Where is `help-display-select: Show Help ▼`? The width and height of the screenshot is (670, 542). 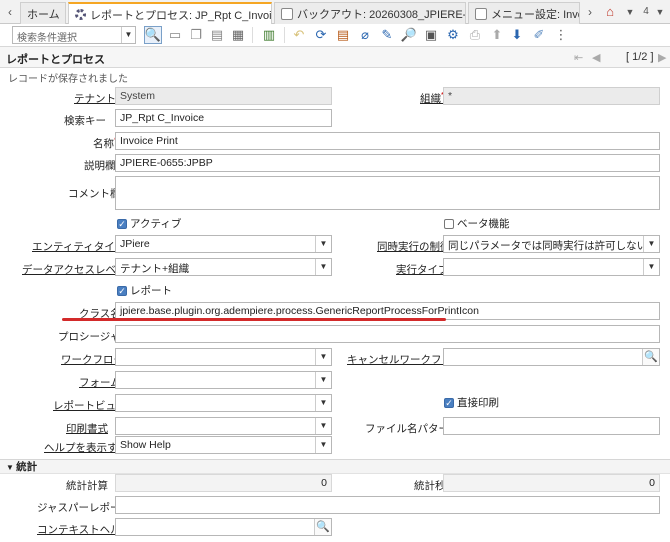 help-display-select: Show Help ▼ is located at coordinates (223, 445).